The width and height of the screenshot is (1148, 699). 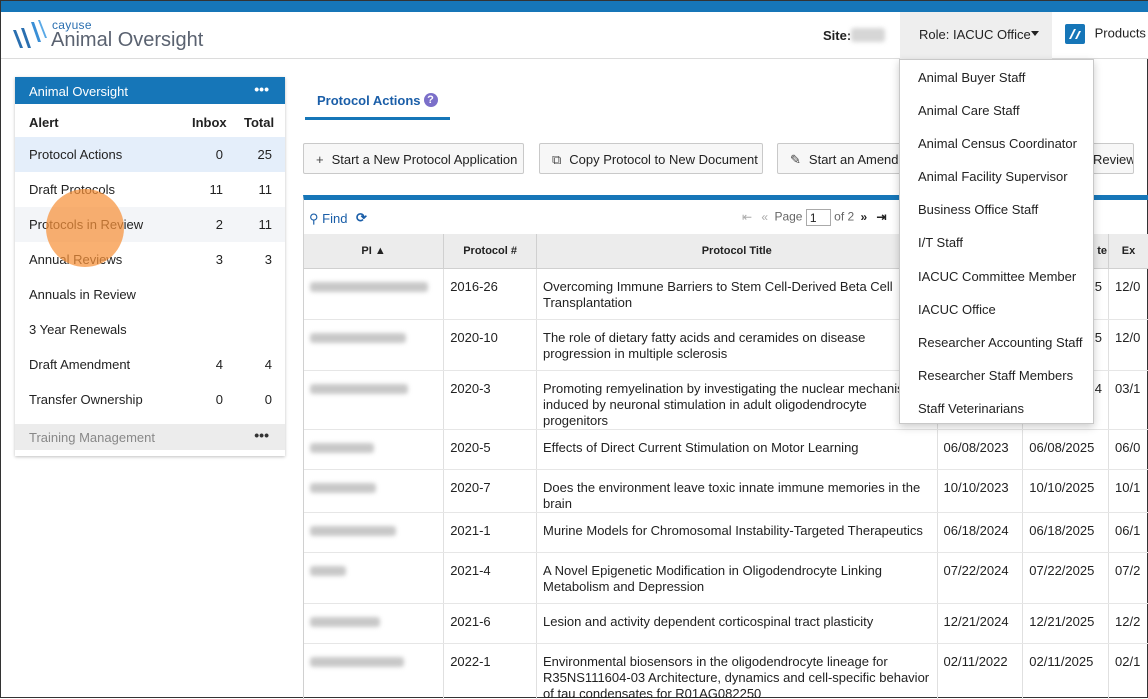 I want to click on sidebar-item-annual-reviews: Annual Reviews 3 3, so click(x=150, y=259).